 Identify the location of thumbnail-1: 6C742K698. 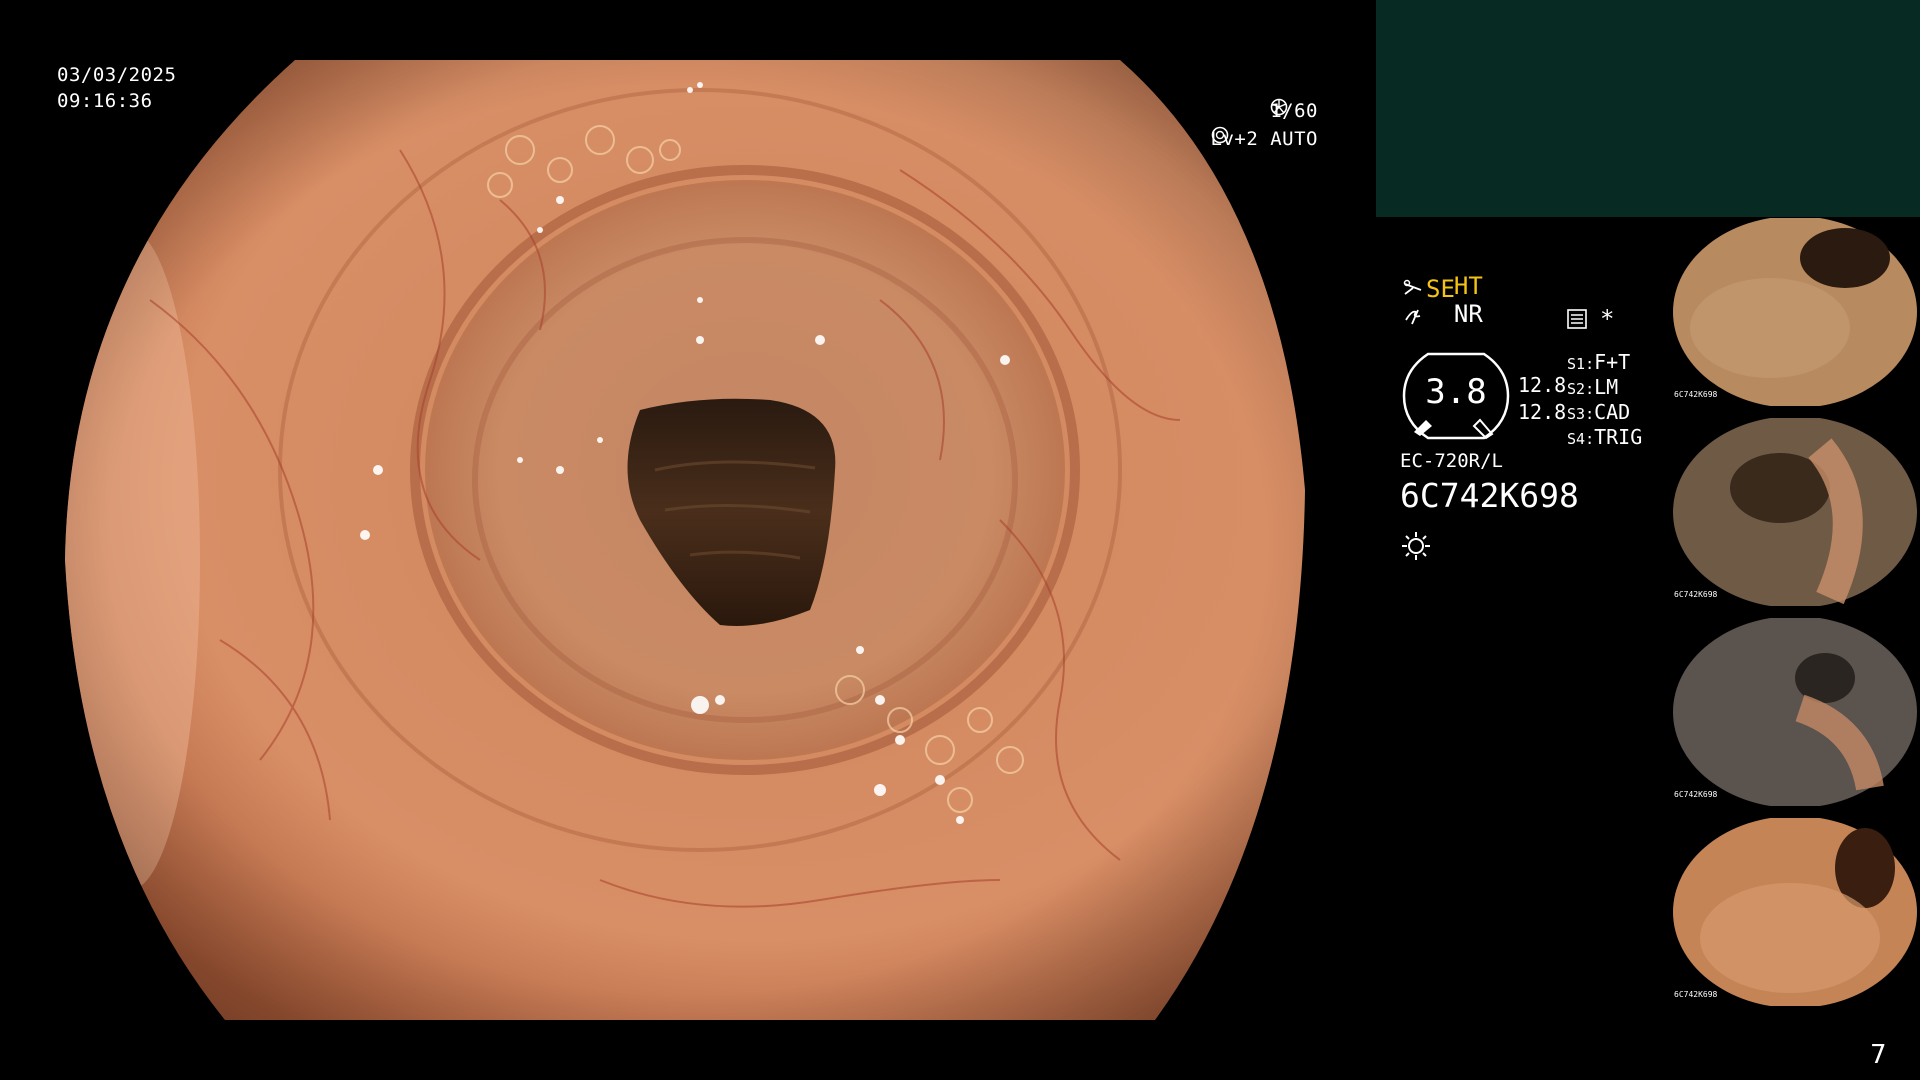
(1795, 312).